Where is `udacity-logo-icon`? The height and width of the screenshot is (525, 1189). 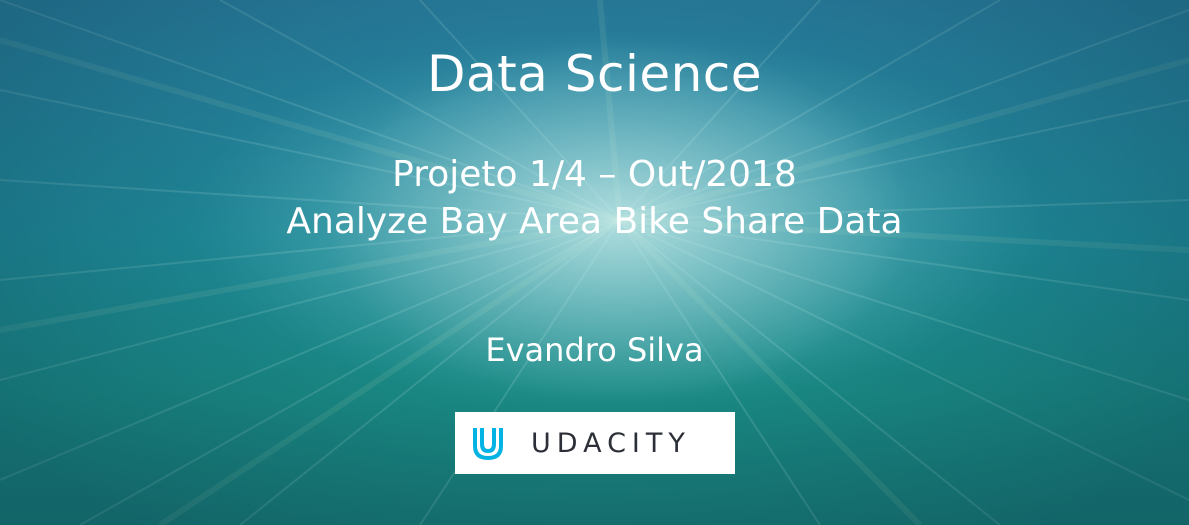
udacity-logo-icon is located at coordinates (488, 444).